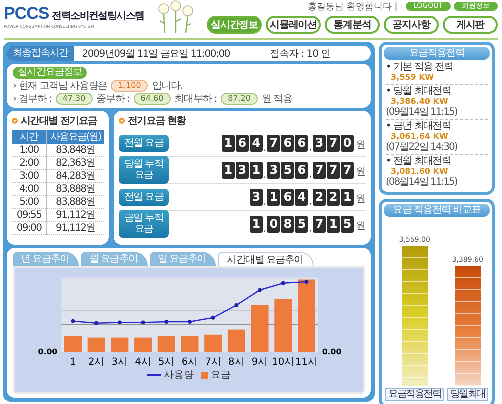 This screenshot has height=404, width=502. What do you see at coordinates (221, 375) in the screenshot?
I see `legend-label: 요금` at bounding box center [221, 375].